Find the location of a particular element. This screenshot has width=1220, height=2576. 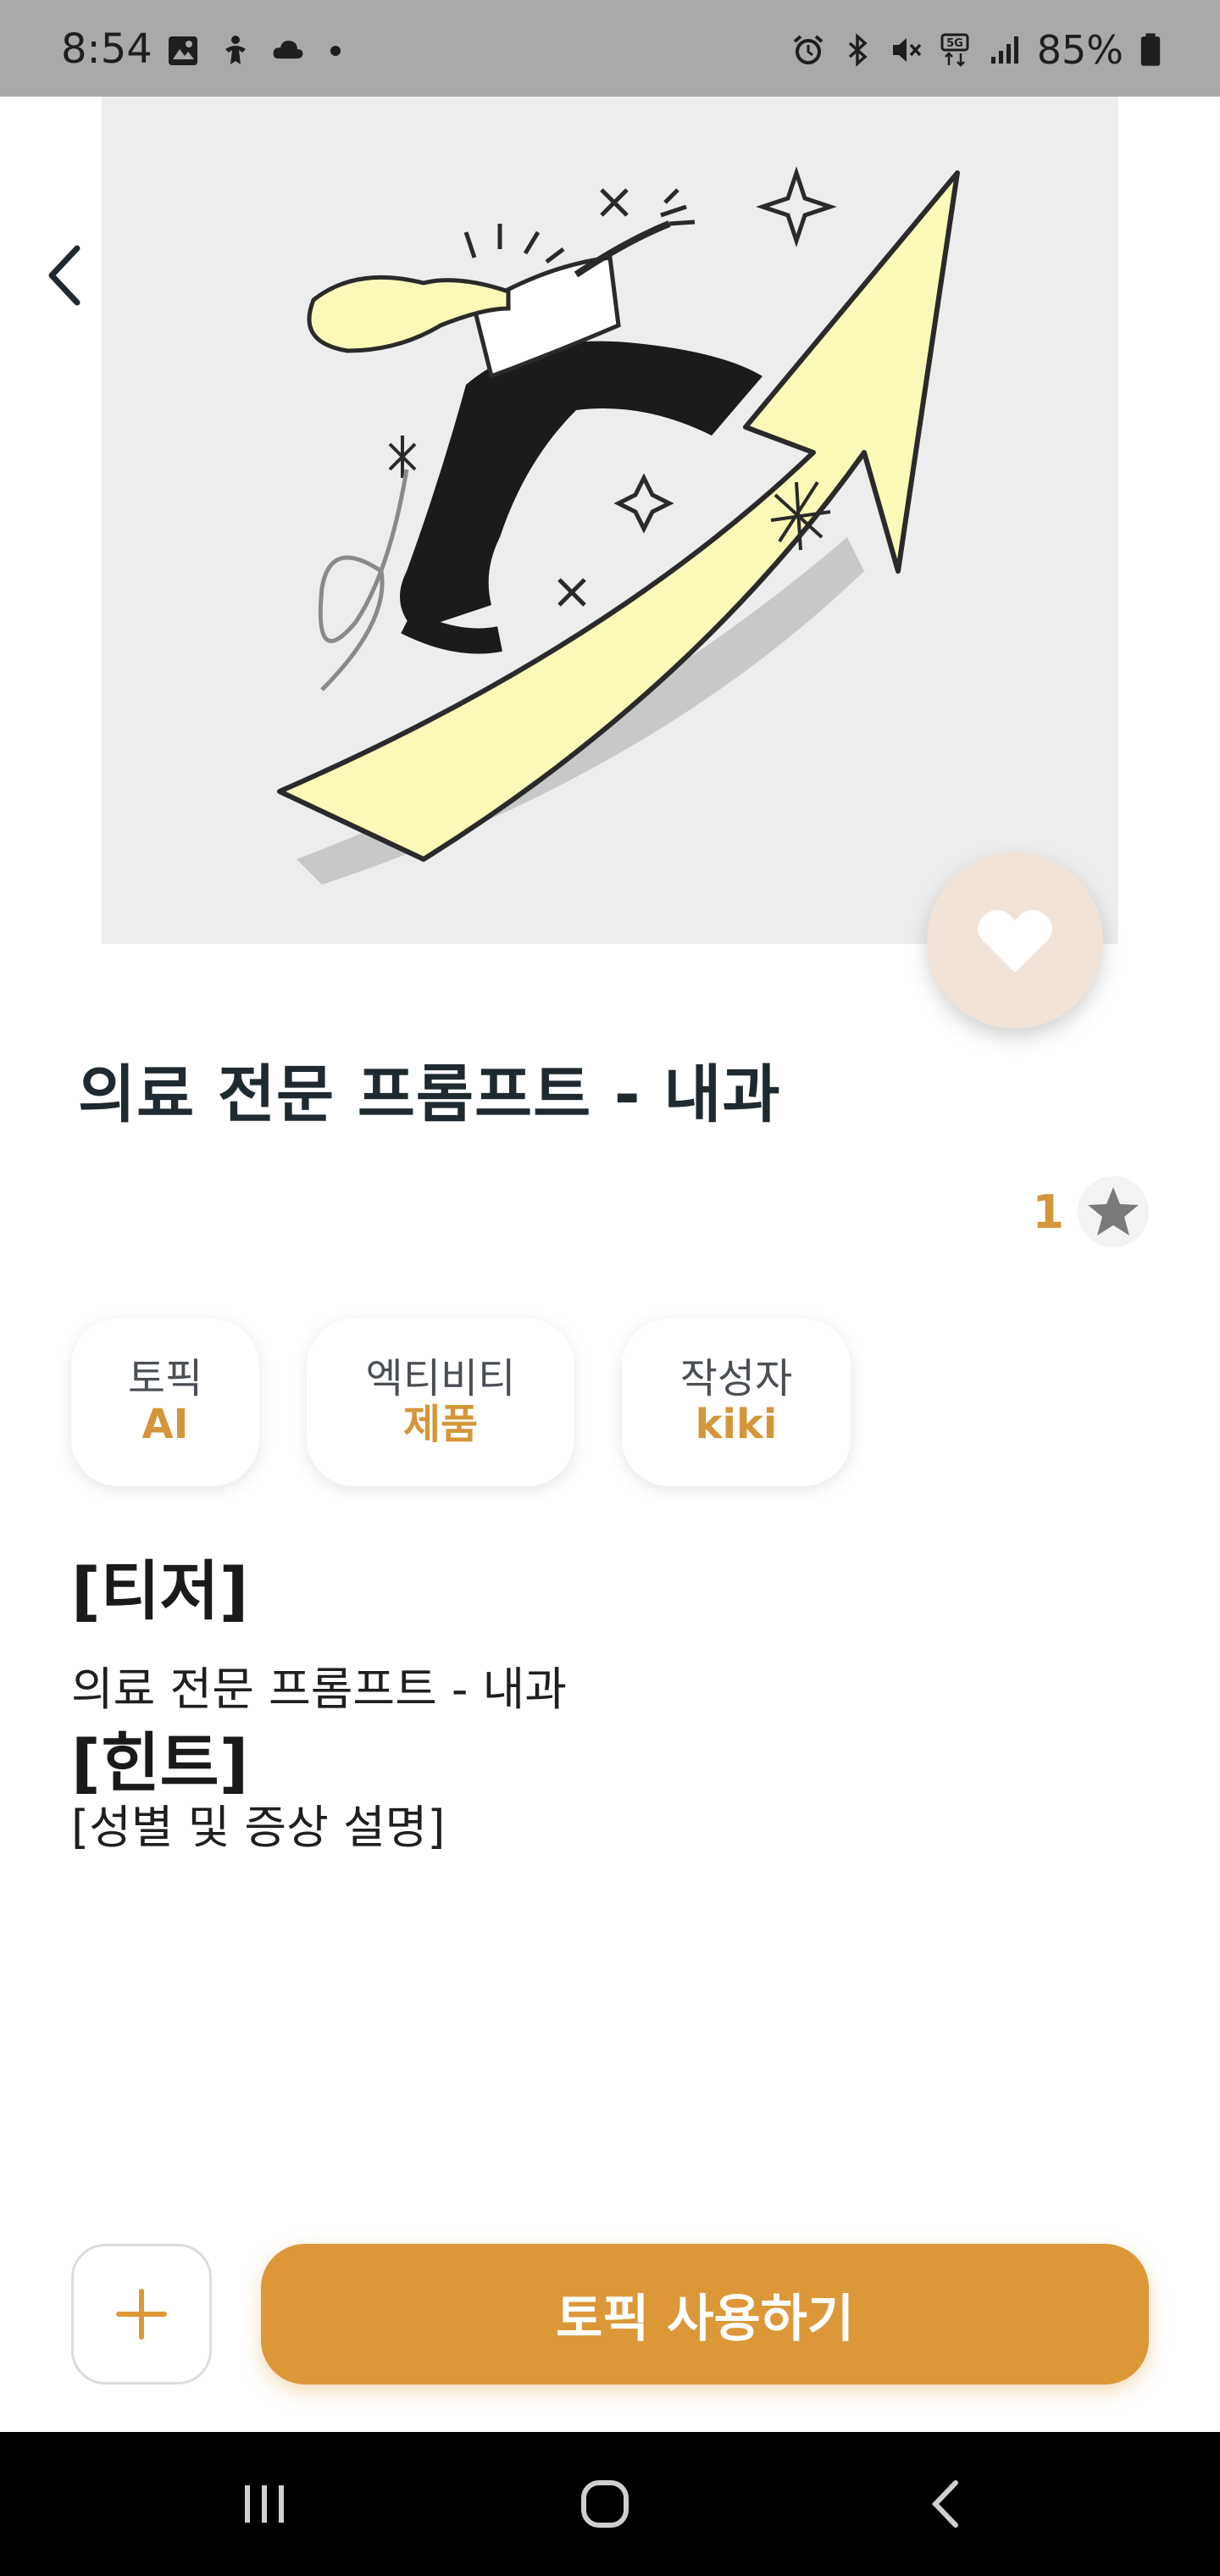

star-icon is located at coordinates (1113, 1211).